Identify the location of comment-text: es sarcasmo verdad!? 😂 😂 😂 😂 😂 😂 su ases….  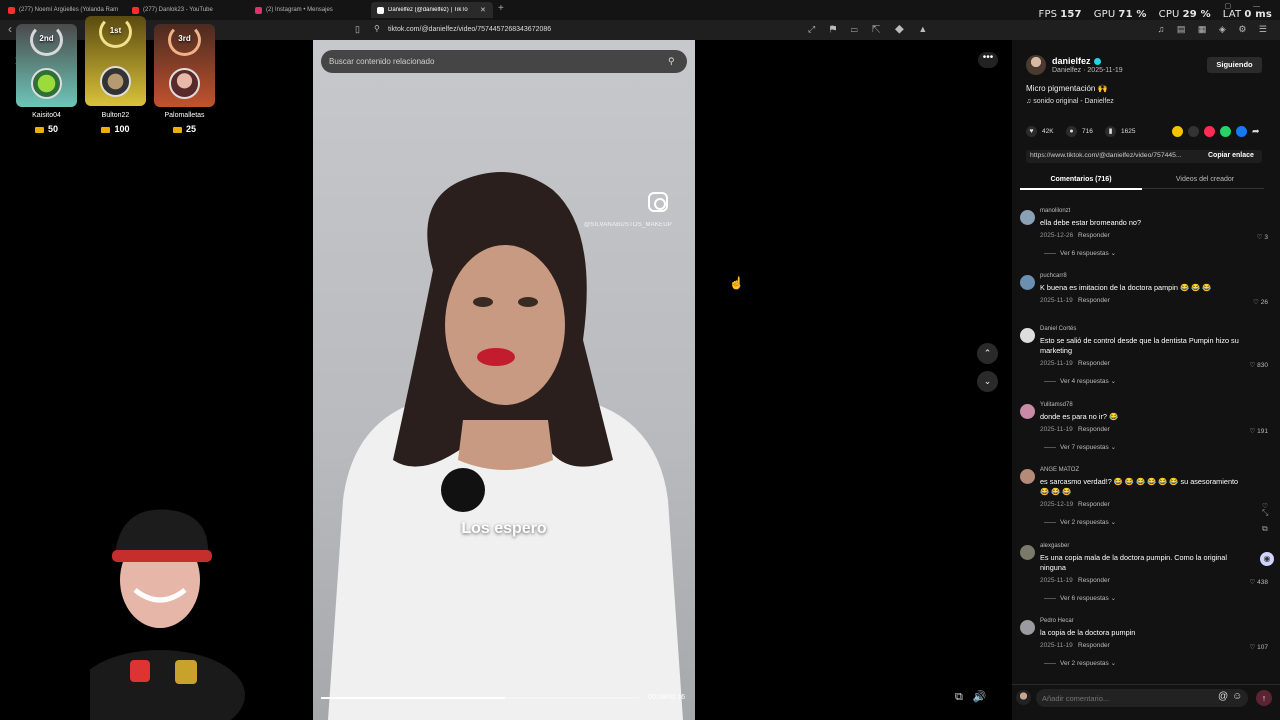
(1139, 486).